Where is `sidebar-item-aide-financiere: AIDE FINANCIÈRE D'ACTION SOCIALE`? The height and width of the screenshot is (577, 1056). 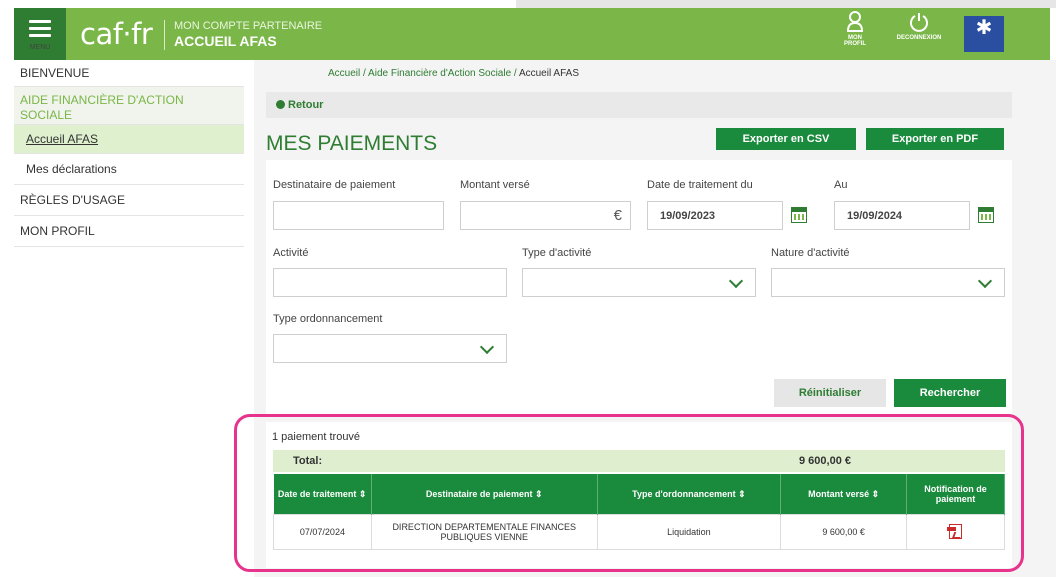 sidebar-item-aide-financiere: AIDE FINANCIÈRE D'ACTION SOCIALE is located at coordinates (129, 106).